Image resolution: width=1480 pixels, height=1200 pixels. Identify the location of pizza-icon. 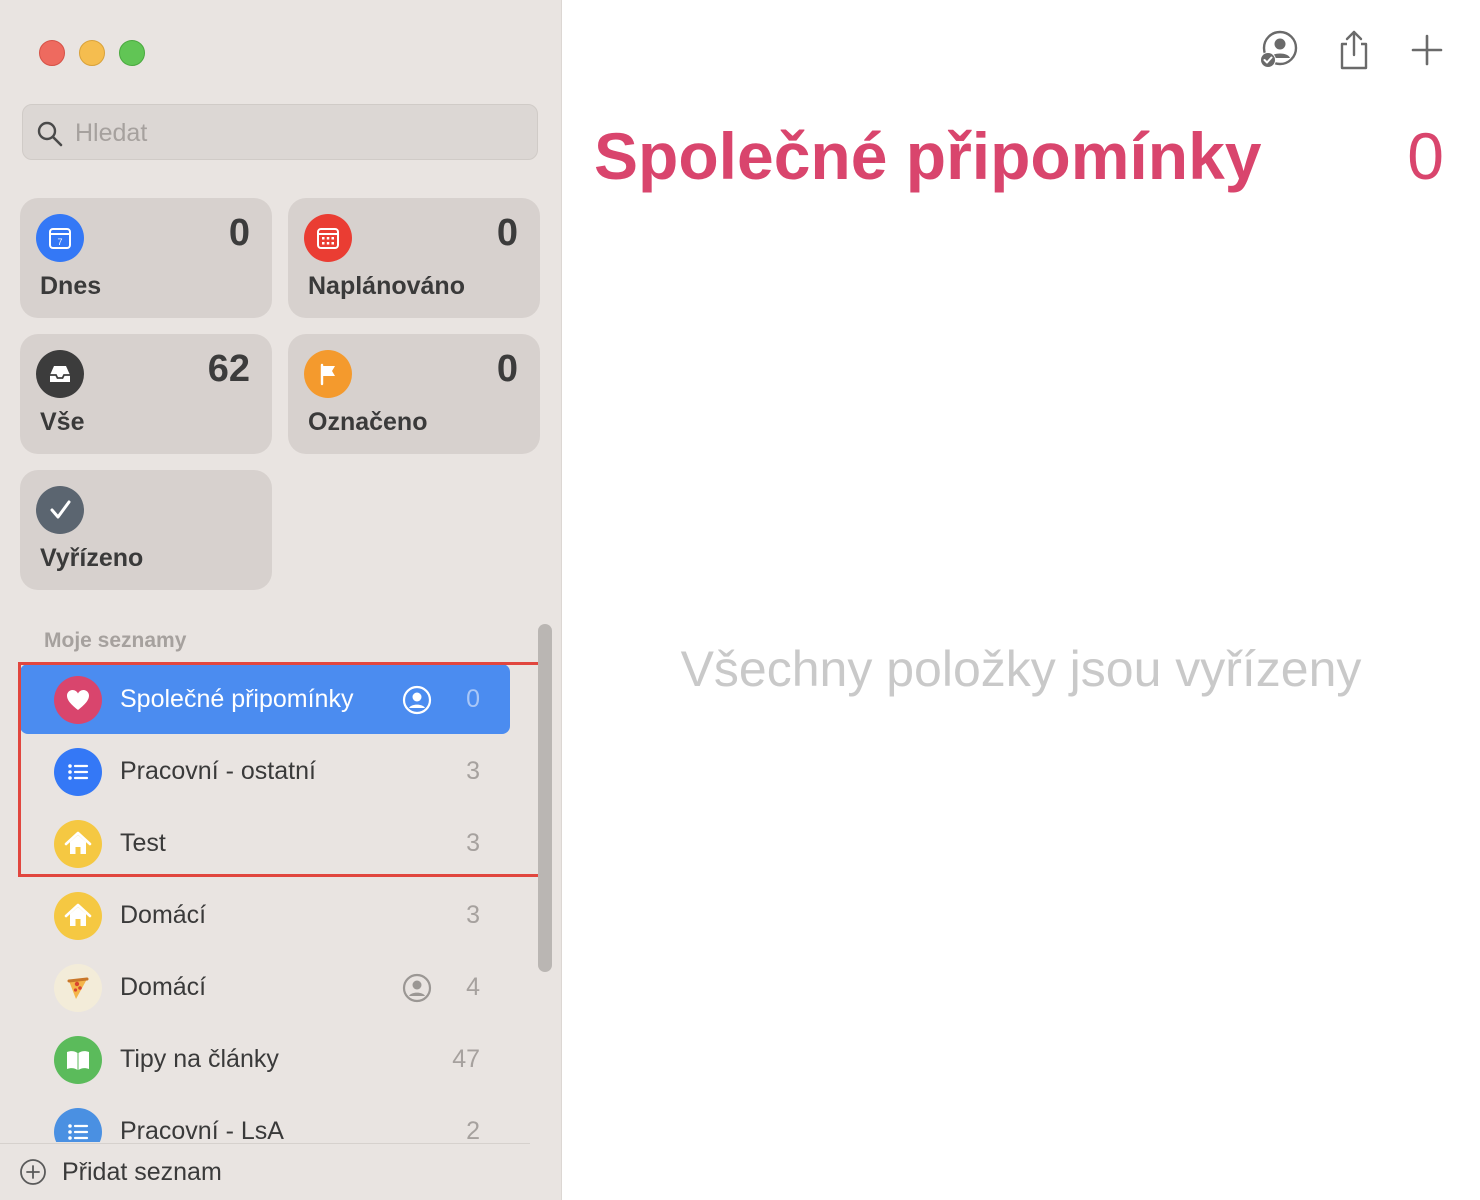
(78, 988).